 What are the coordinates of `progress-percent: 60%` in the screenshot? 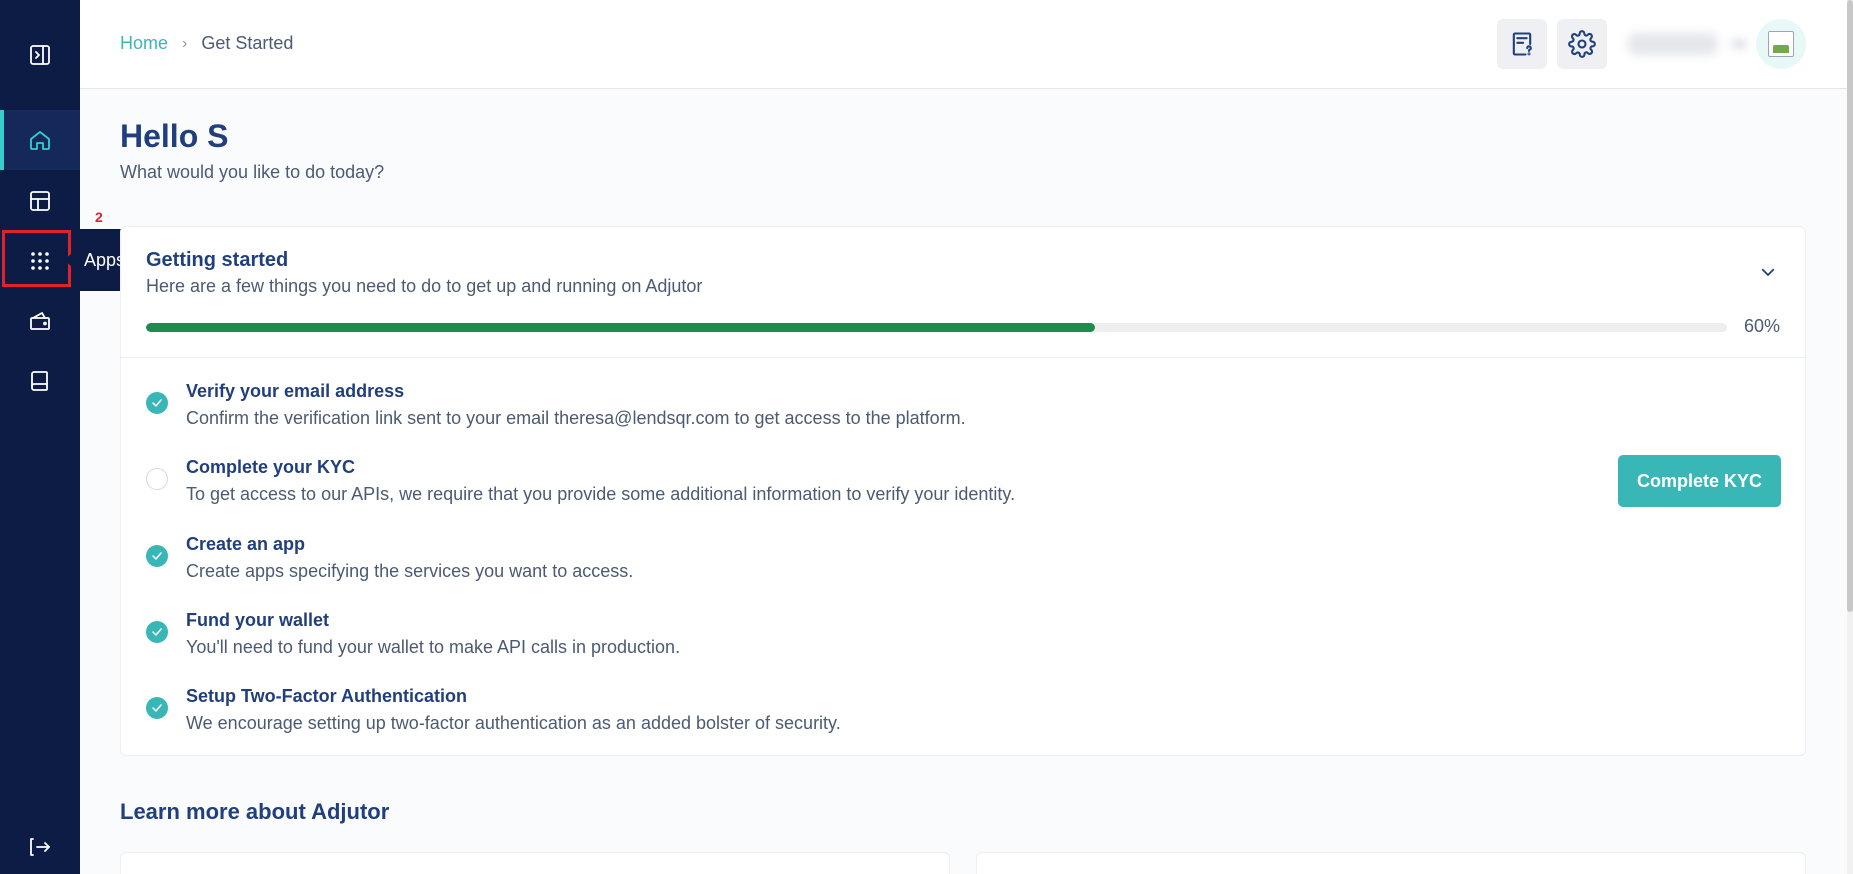 It's located at (1761, 326).